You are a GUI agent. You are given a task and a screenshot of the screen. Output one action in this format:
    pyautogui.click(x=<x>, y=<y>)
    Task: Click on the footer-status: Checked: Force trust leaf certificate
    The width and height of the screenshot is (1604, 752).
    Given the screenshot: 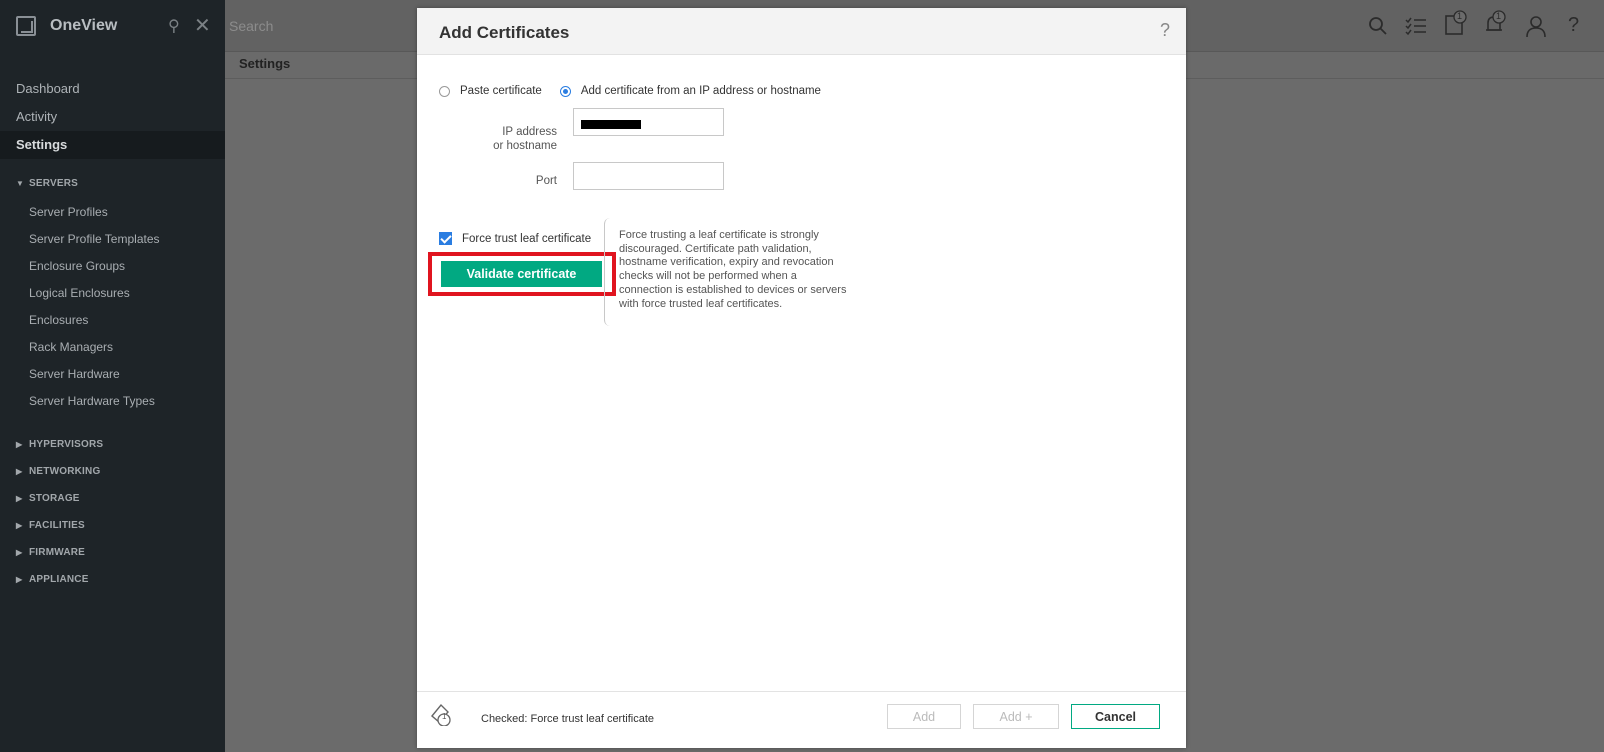 What is the action you would take?
    pyautogui.click(x=568, y=719)
    